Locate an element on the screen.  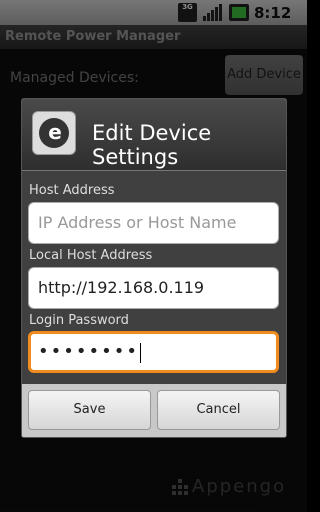
app-logo-icon: e is located at coordinates (54, 133).